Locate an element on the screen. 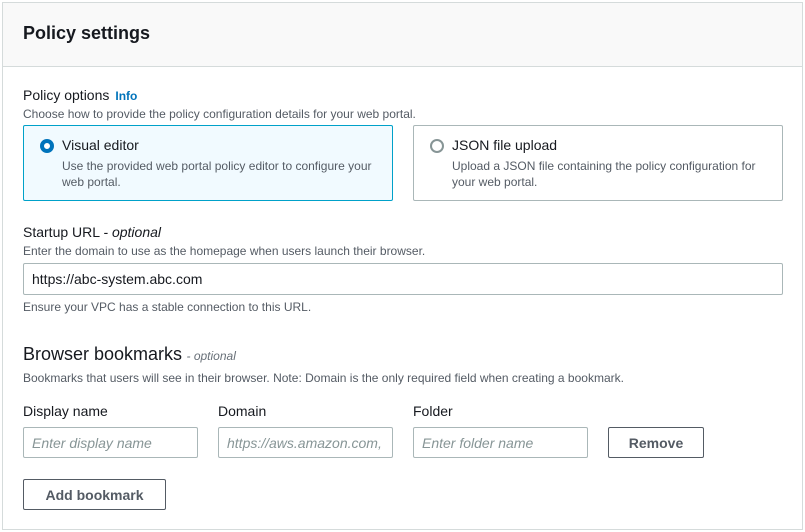 Image resolution: width=805 pixels, height=532 pixels. add-bookmark-button: Add bookmark is located at coordinates (94, 494).